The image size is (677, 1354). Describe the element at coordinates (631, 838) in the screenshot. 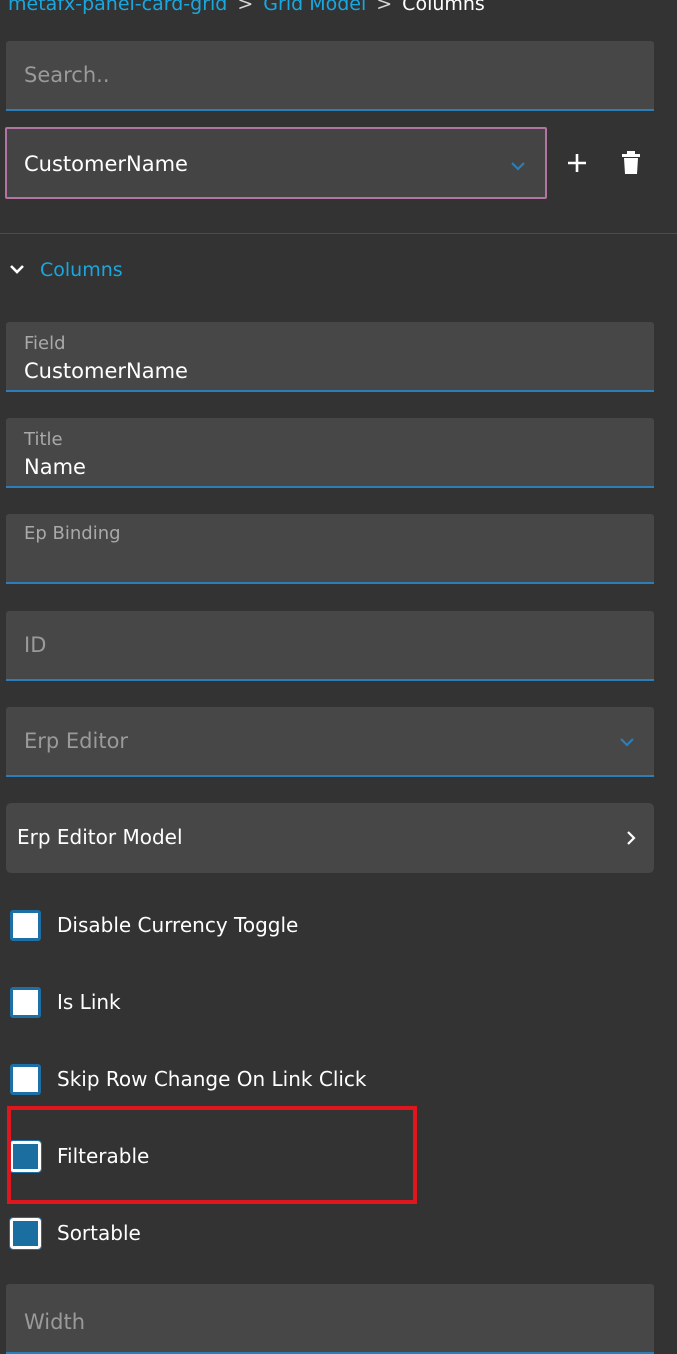

I see `chevron-right-icon` at that location.